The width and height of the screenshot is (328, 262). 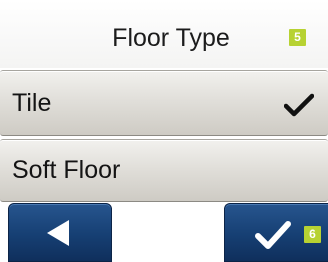 What do you see at coordinates (171, 38) in the screenshot?
I see `page-title: Floor Type` at bounding box center [171, 38].